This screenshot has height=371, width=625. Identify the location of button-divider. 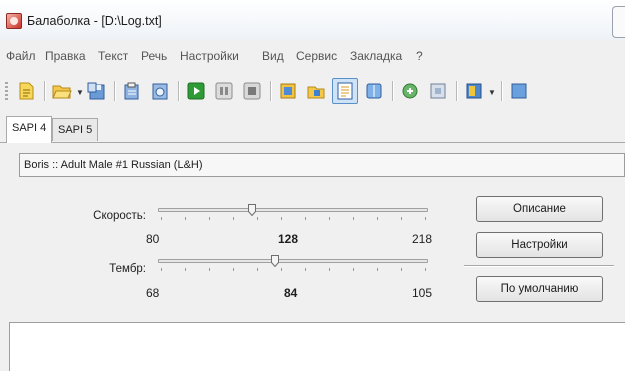
(539, 265).